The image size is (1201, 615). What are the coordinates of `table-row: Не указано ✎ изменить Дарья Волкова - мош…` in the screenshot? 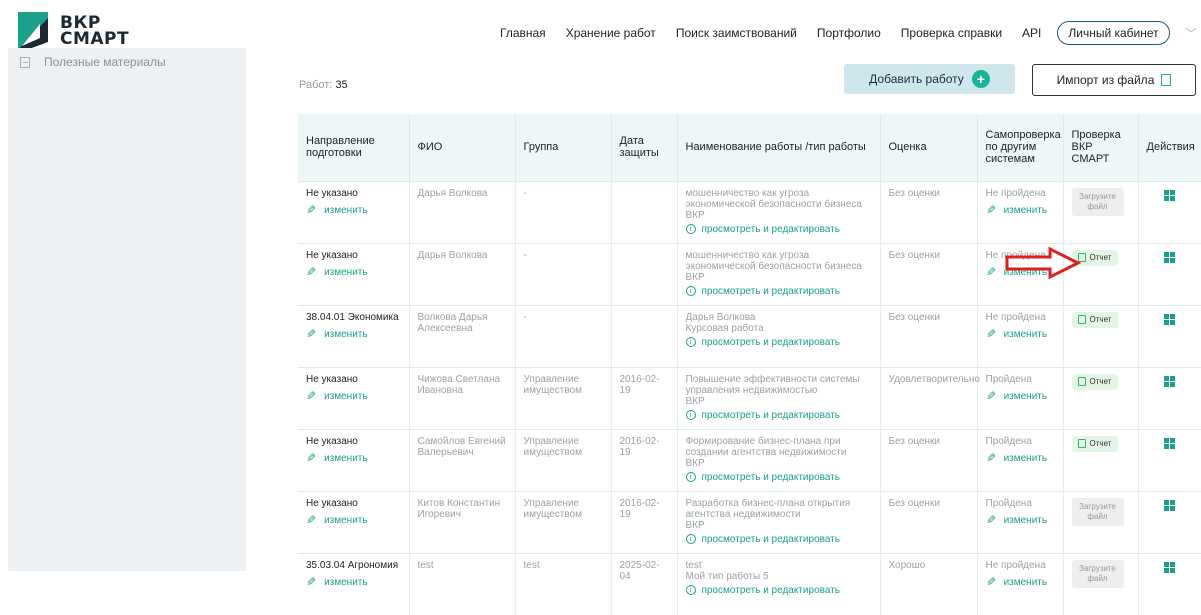 It's located at (749, 211).